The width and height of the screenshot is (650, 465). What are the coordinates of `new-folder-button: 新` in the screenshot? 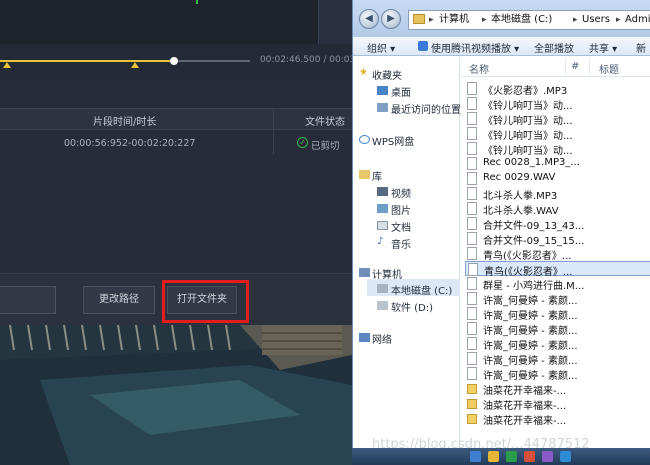 It's located at (641, 47).